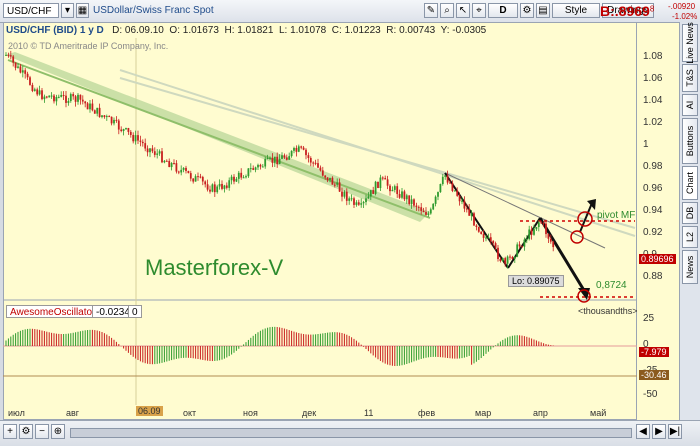 This screenshot has width=700, height=446. Describe the element at coordinates (53, 311) in the screenshot. I see `oscillator-name: AwesomeOscillator` at that location.